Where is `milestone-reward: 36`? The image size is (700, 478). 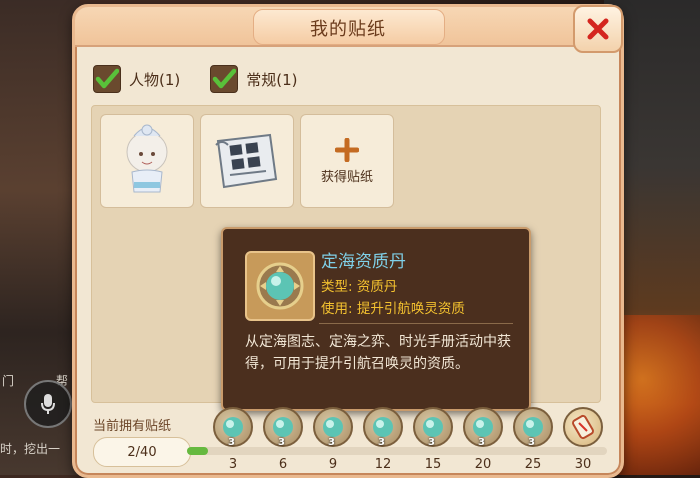
milestone-reward: 36 is located at coordinates (283, 439).